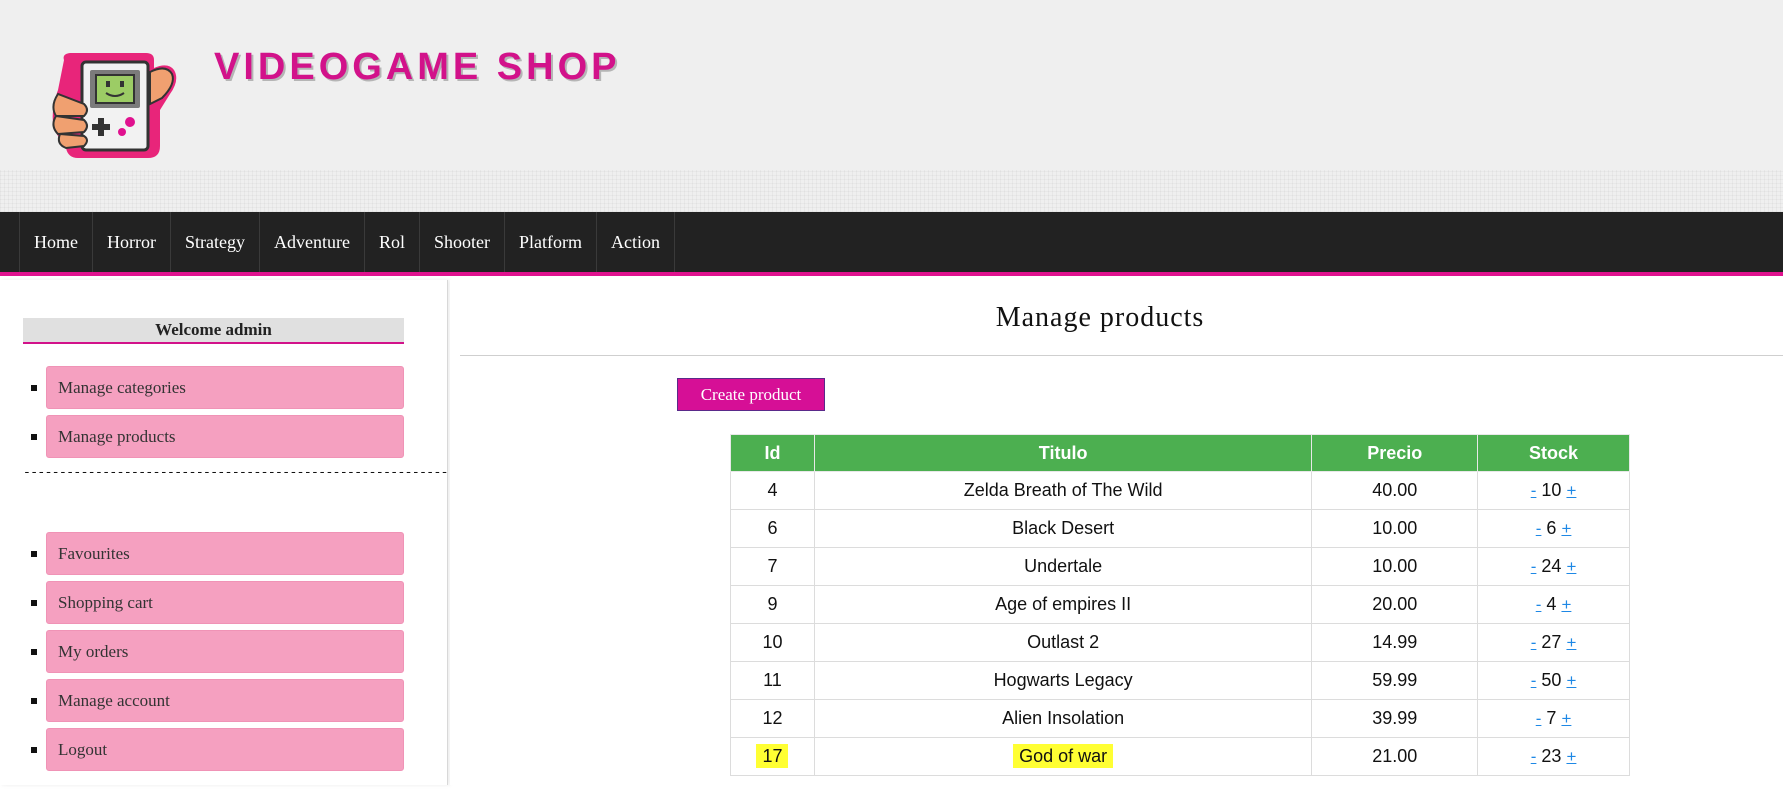 The width and height of the screenshot is (1783, 805). I want to click on price-value: 14.99, so click(1395, 642).